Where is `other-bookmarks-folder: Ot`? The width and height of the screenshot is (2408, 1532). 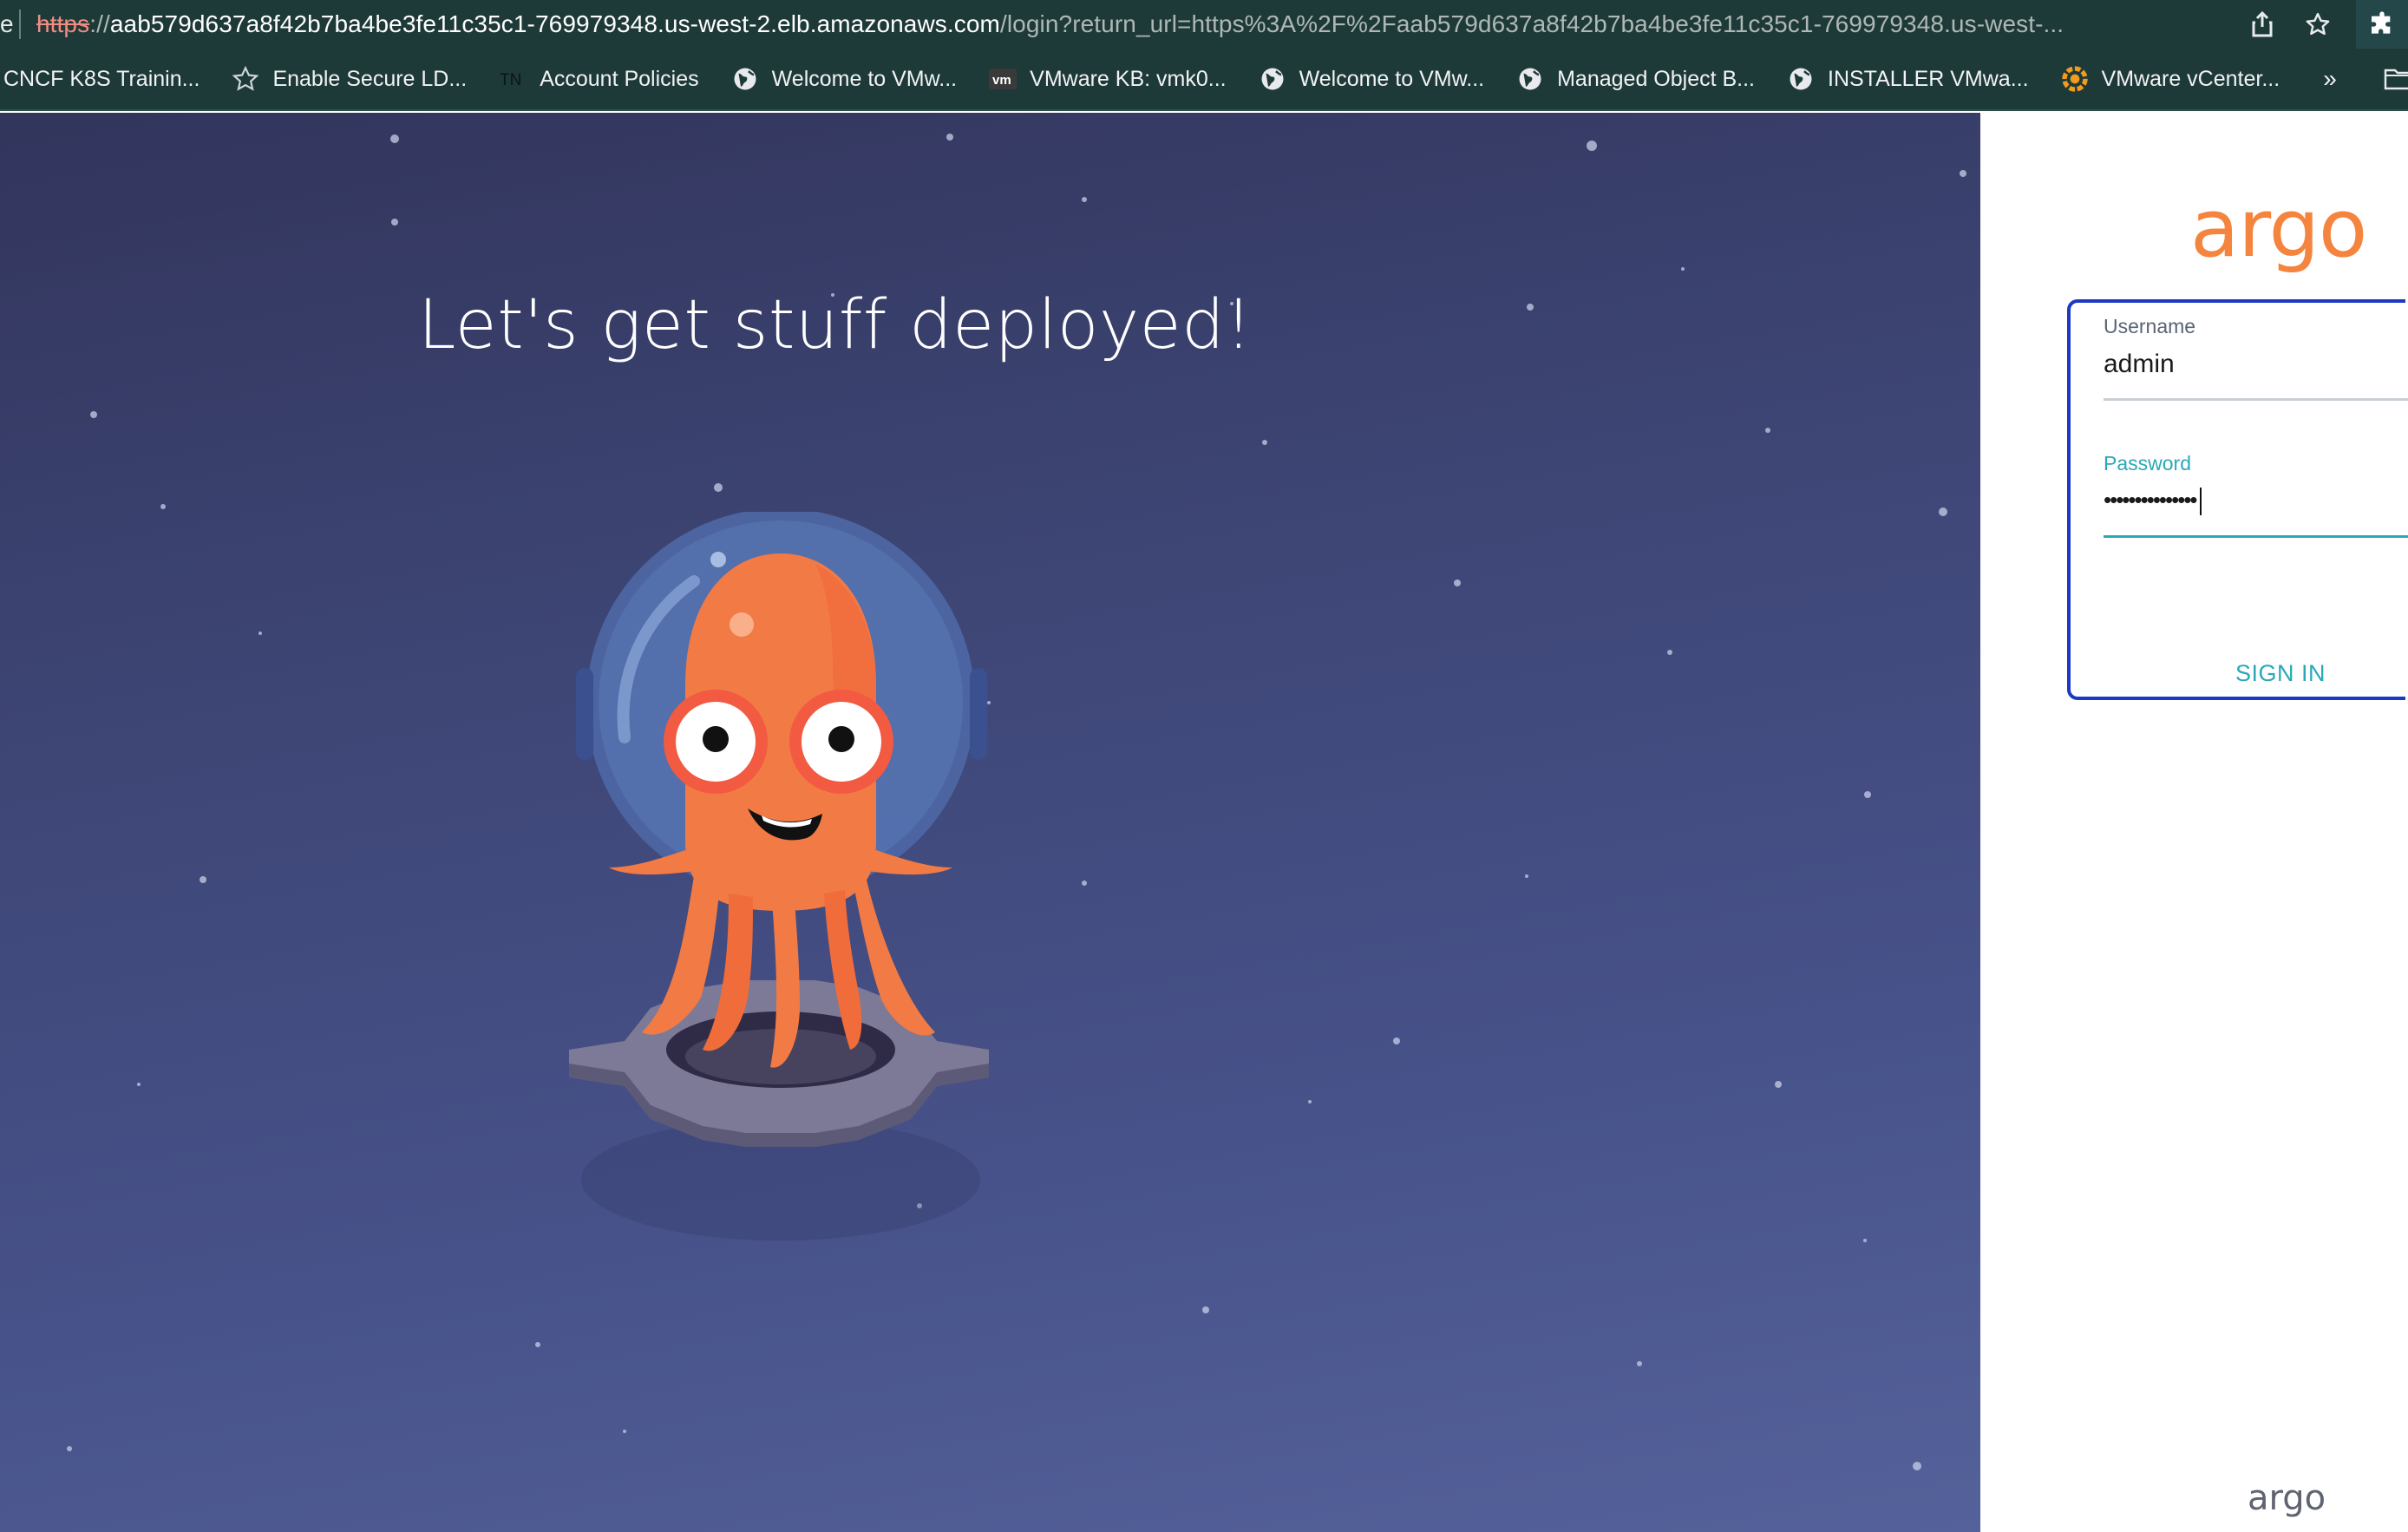 other-bookmarks-folder: Ot is located at coordinates (2396, 79).